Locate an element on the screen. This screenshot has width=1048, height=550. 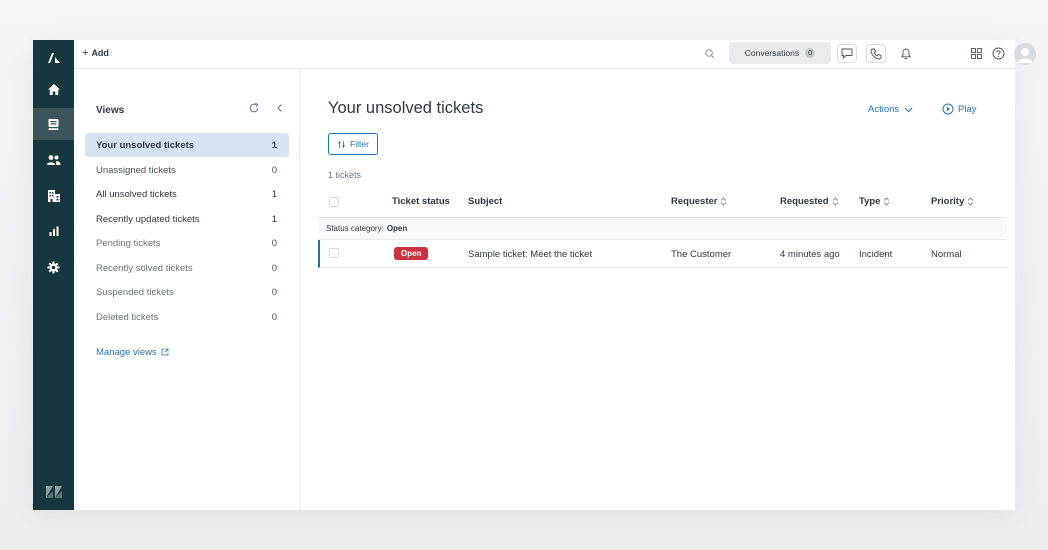
ticket-subject: Sample ticket: Meet the ticket is located at coordinates (530, 254).